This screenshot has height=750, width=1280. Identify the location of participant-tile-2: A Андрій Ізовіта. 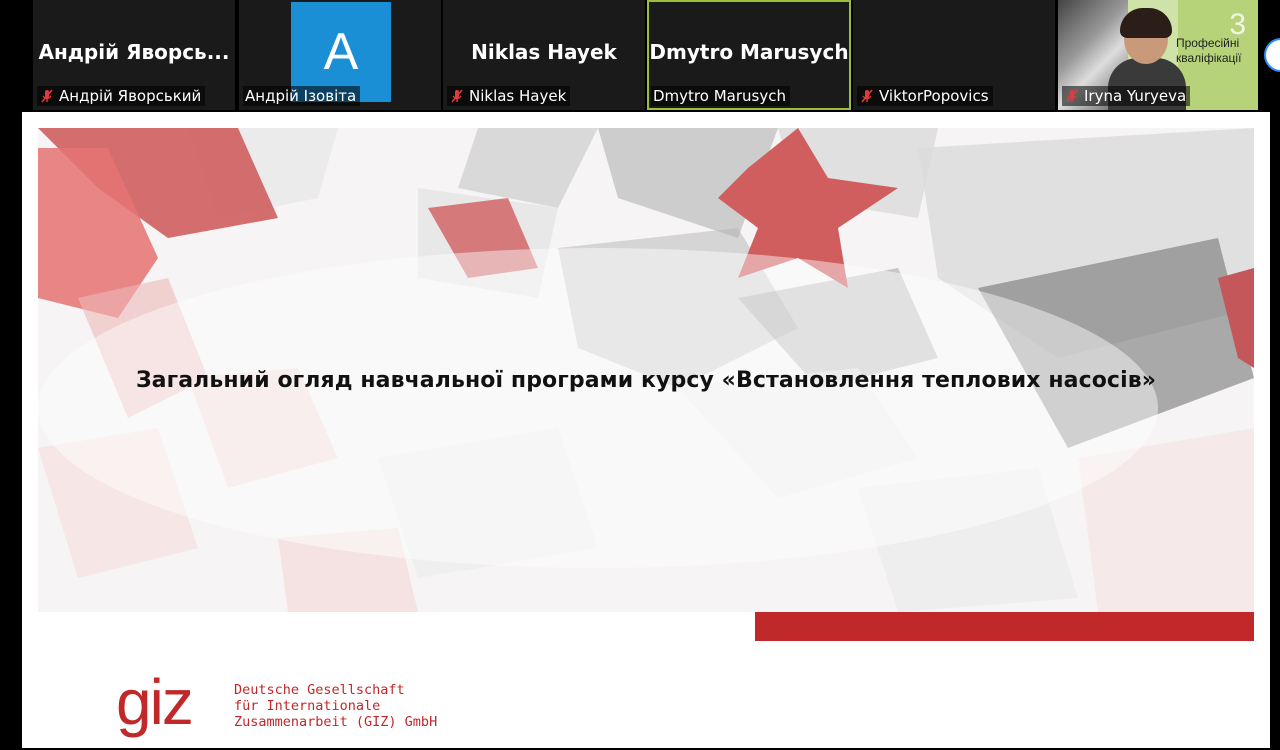
(340, 55).